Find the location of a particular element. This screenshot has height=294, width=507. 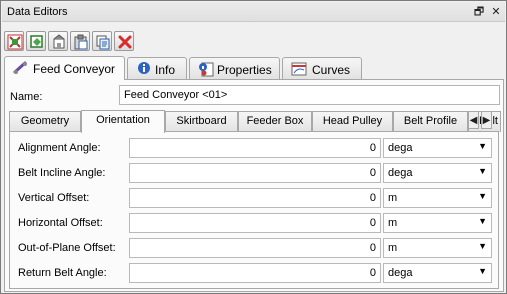

name-input: Feed Conveyor <01> is located at coordinates (309, 95).